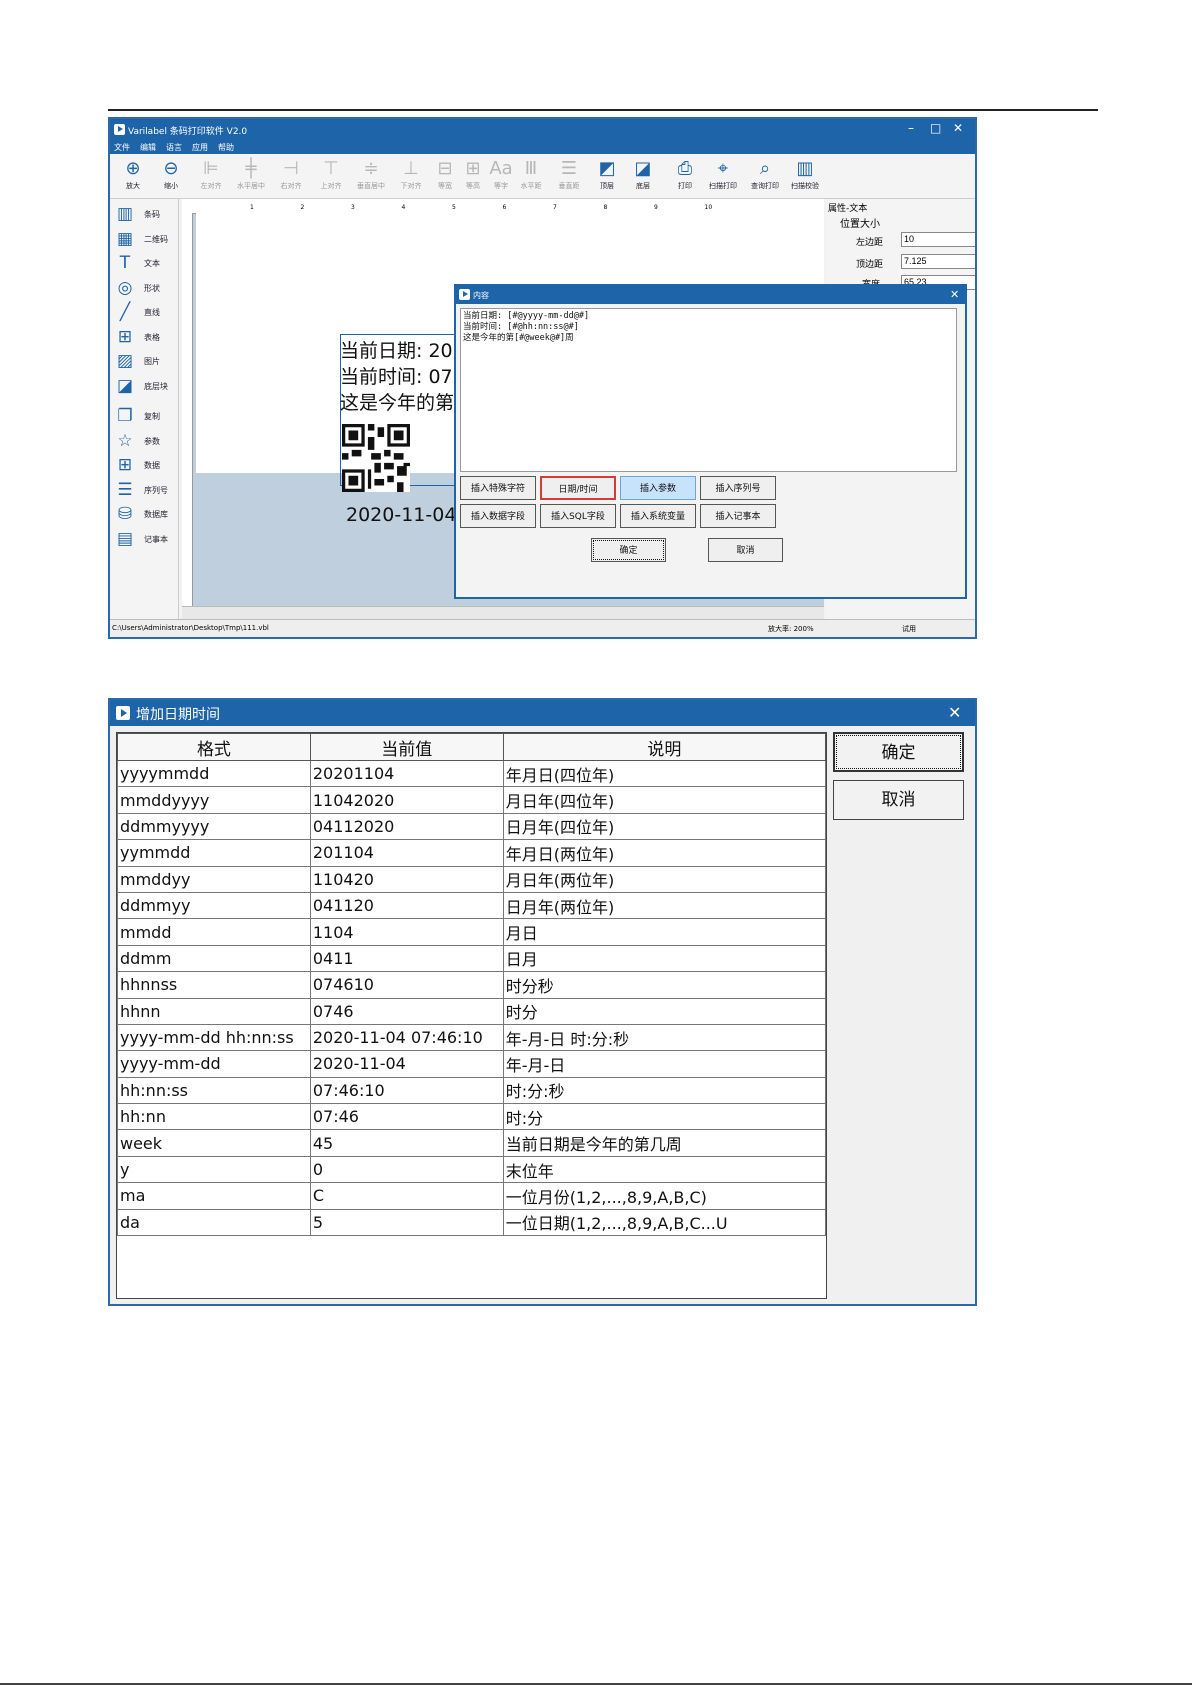  Describe the element at coordinates (569, 174) in the screenshot. I see `toolbar-v-spacing-button: ☰ 垂直距` at that location.